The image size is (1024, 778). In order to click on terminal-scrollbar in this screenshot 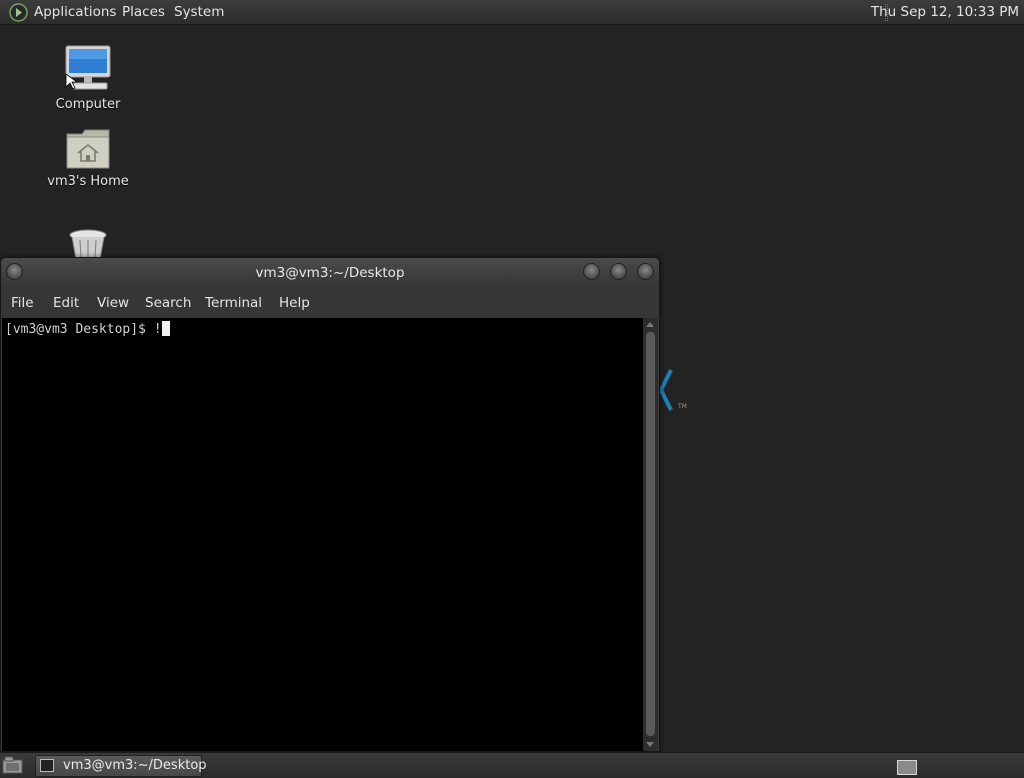, I will do `click(650, 534)`.